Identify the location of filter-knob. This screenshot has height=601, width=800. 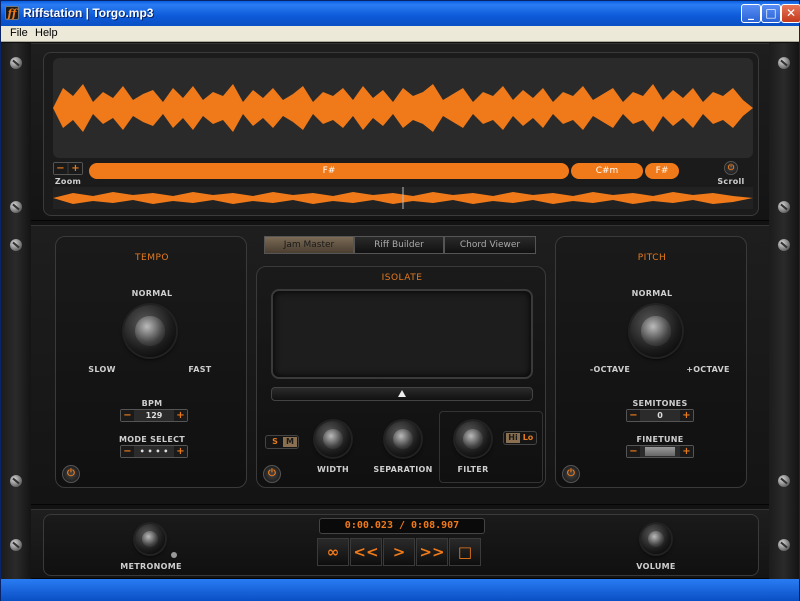
(473, 439).